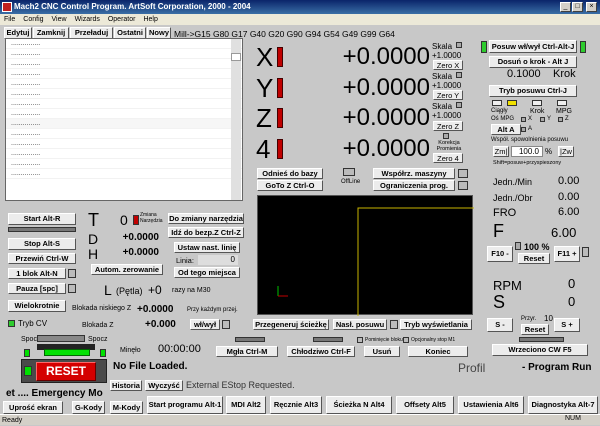 This screenshot has height=426, width=600. Describe the element at coordinates (42, 244) in the screenshot. I see `feed-hold-button: Stop Alt-S` at that location.